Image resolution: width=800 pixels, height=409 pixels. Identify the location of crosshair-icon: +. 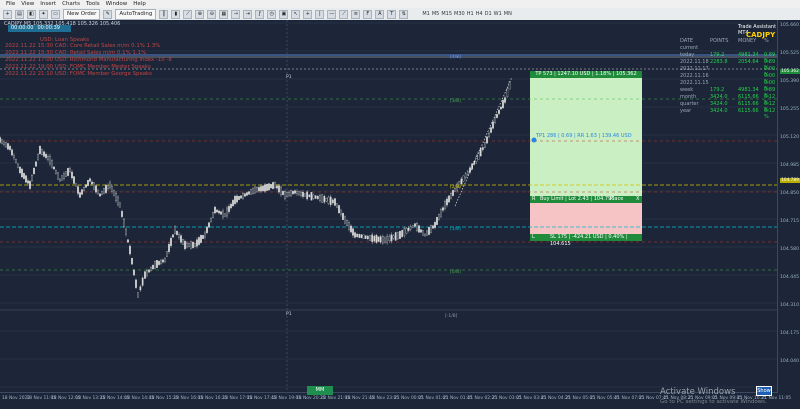
(308, 14).